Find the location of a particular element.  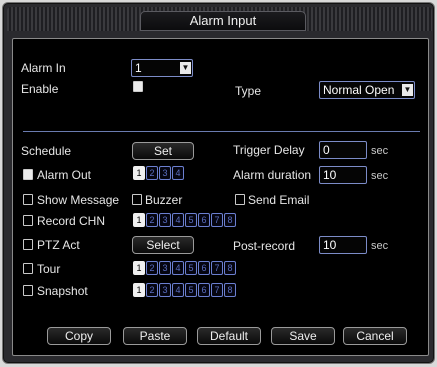

type-select: Normal Open ▼ is located at coordinates (367, 90).